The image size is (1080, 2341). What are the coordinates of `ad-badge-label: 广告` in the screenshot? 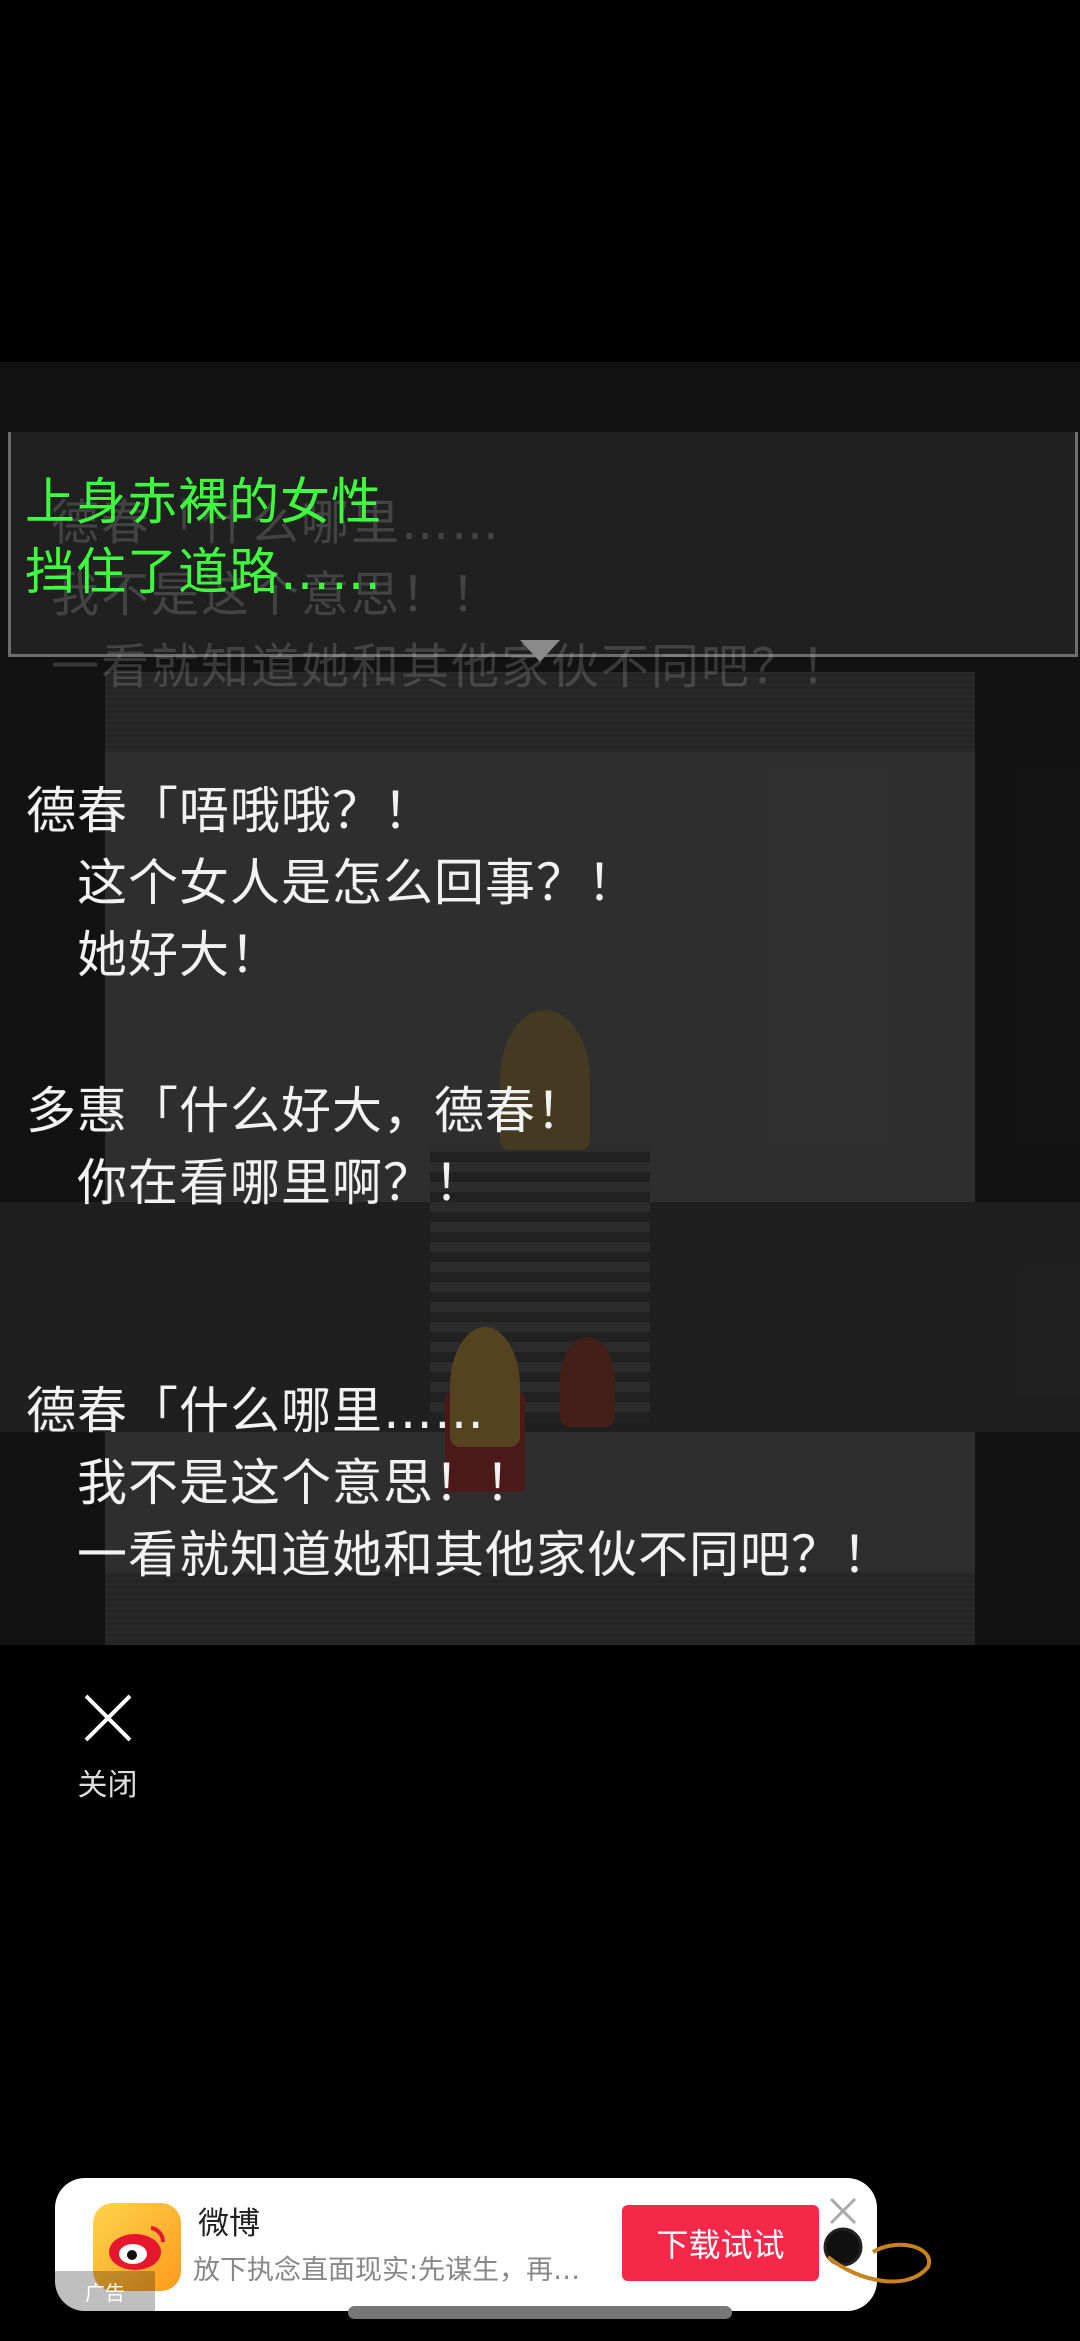 It's located at (105, 2292).